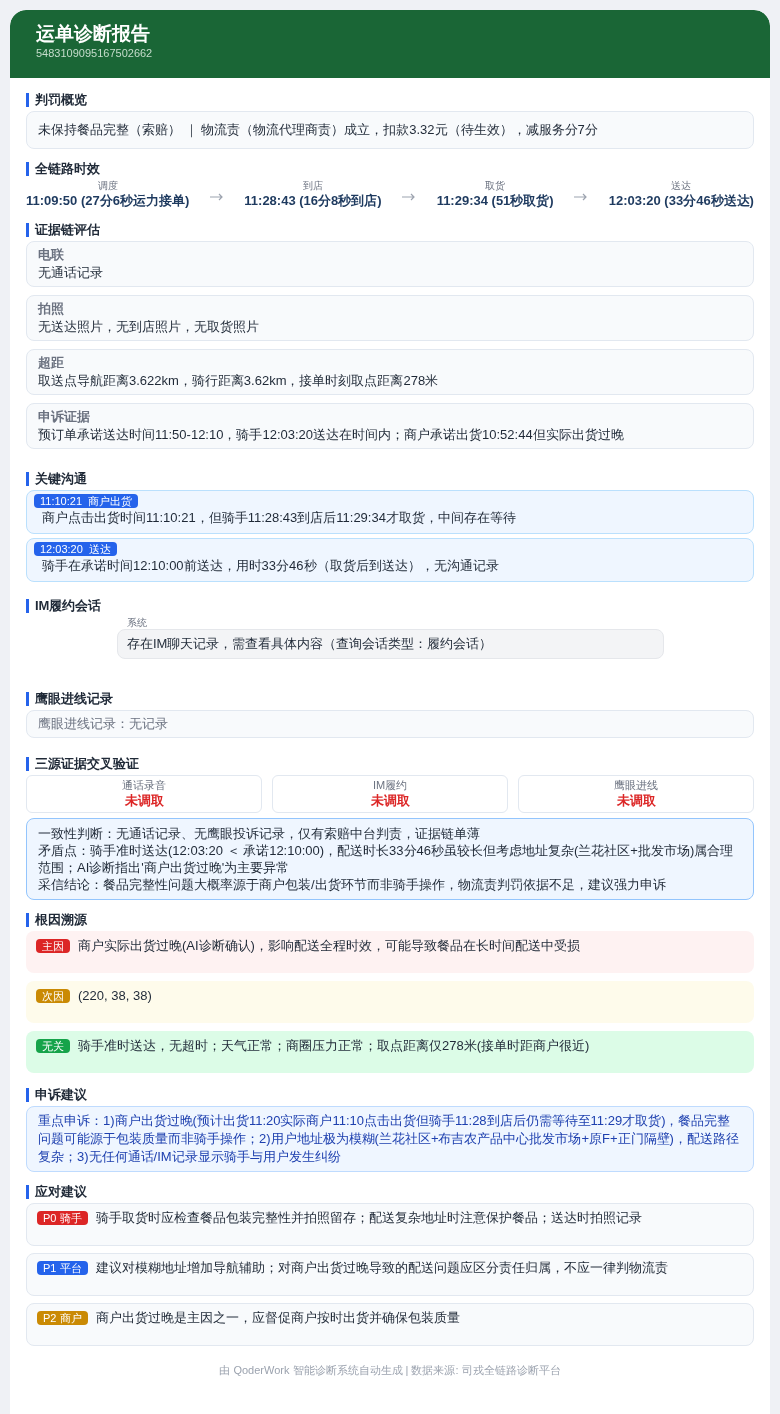  Describe the element at coordinates (93, 34) in the screenshot. I see `report-title: 运单诊断报告` at that location.